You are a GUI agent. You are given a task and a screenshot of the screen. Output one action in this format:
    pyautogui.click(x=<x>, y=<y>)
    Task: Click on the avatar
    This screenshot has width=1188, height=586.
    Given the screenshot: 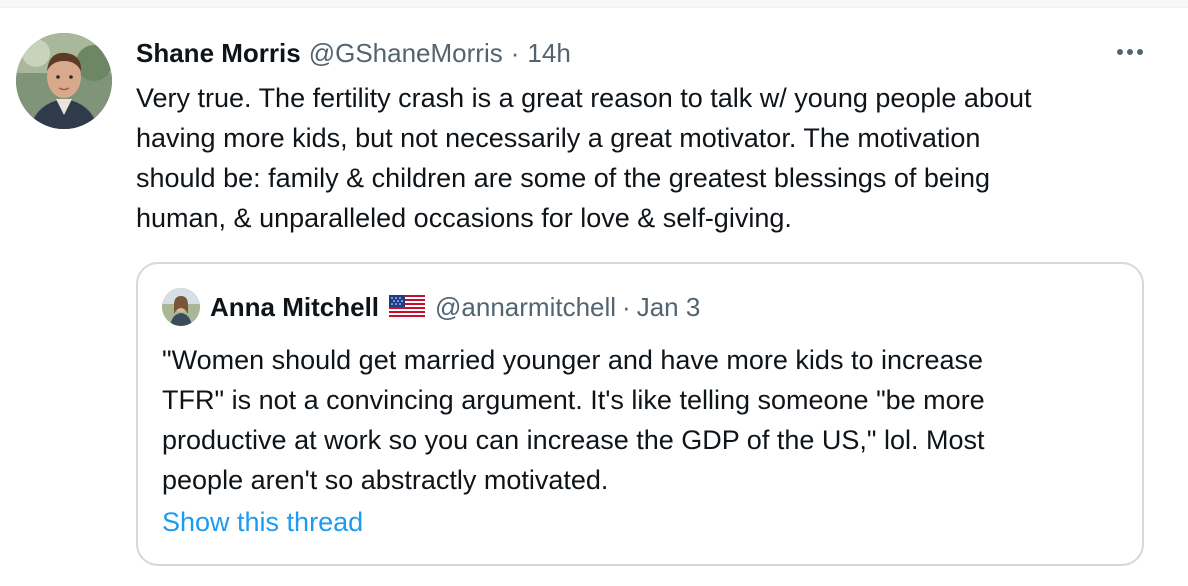 What is the action you would take?
    pyautogui.click(x=64, y=81)
    